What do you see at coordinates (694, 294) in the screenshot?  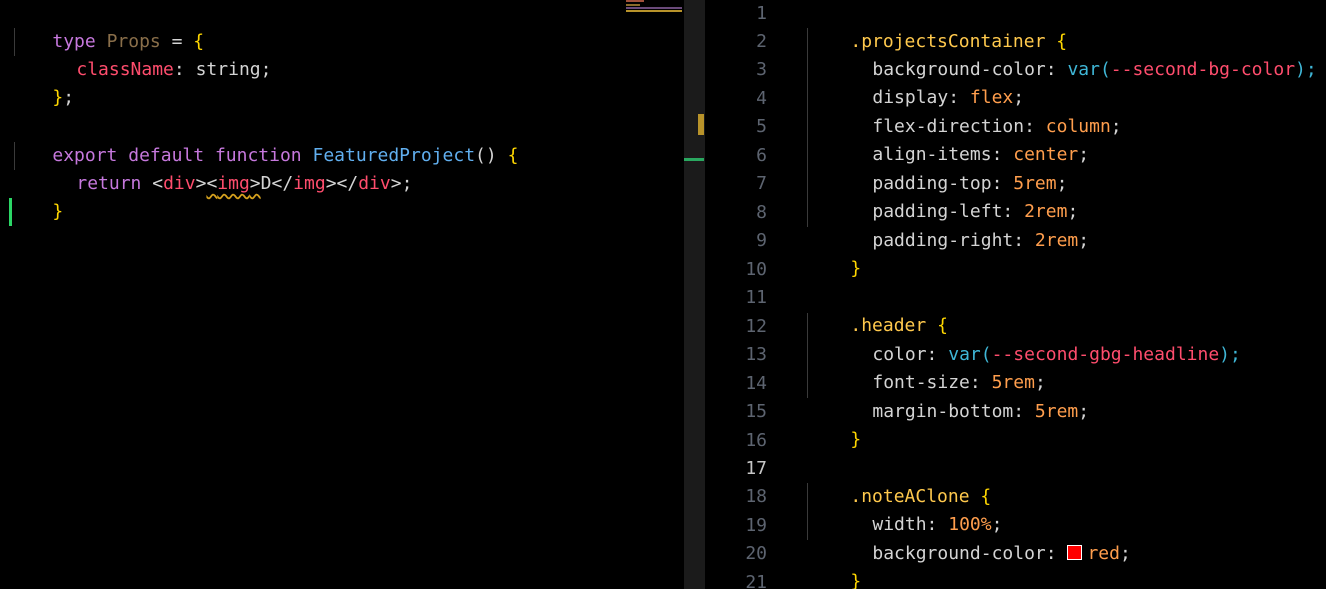 I see `editor-split-divider` at bounding box center [694, 294].